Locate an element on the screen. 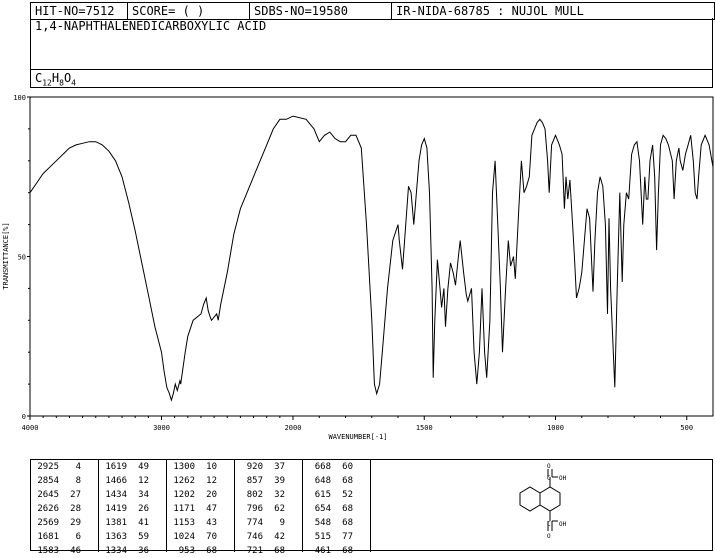  peak-transmittance: 43 is located at coordinates (211, 523).